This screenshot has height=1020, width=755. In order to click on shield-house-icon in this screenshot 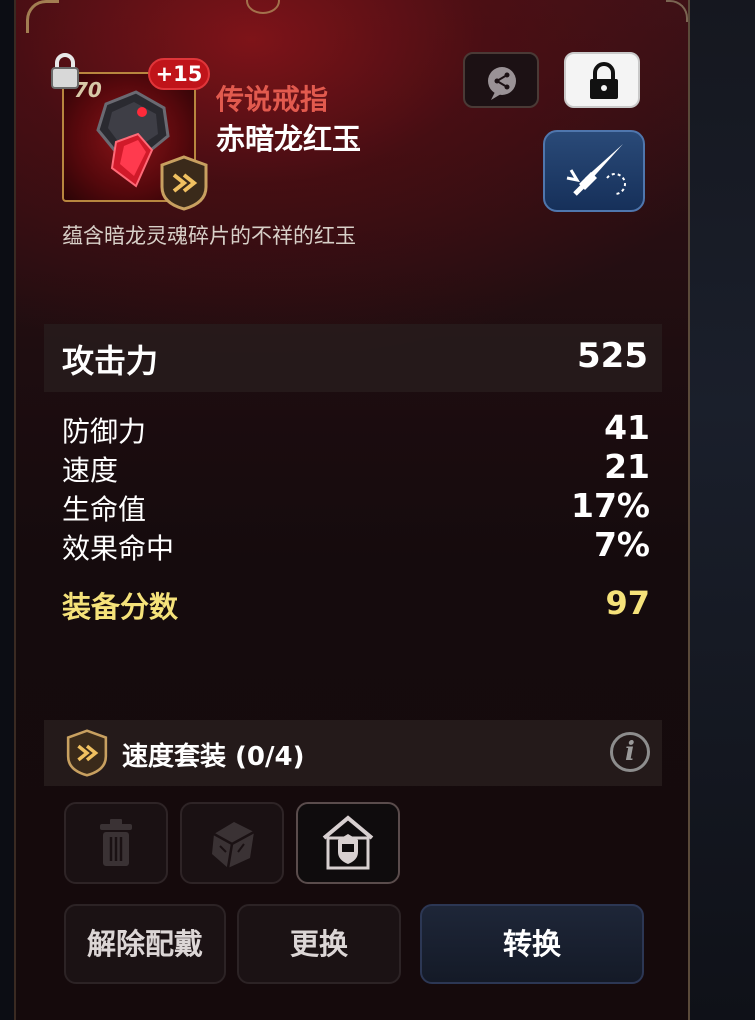, I will do `click(348, 842)`.